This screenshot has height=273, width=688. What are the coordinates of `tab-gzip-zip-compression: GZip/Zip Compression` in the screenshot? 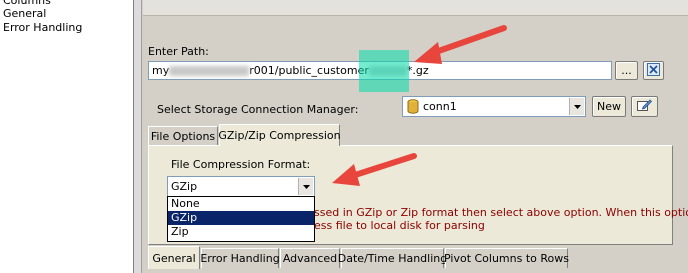 It's located at (279, 135).